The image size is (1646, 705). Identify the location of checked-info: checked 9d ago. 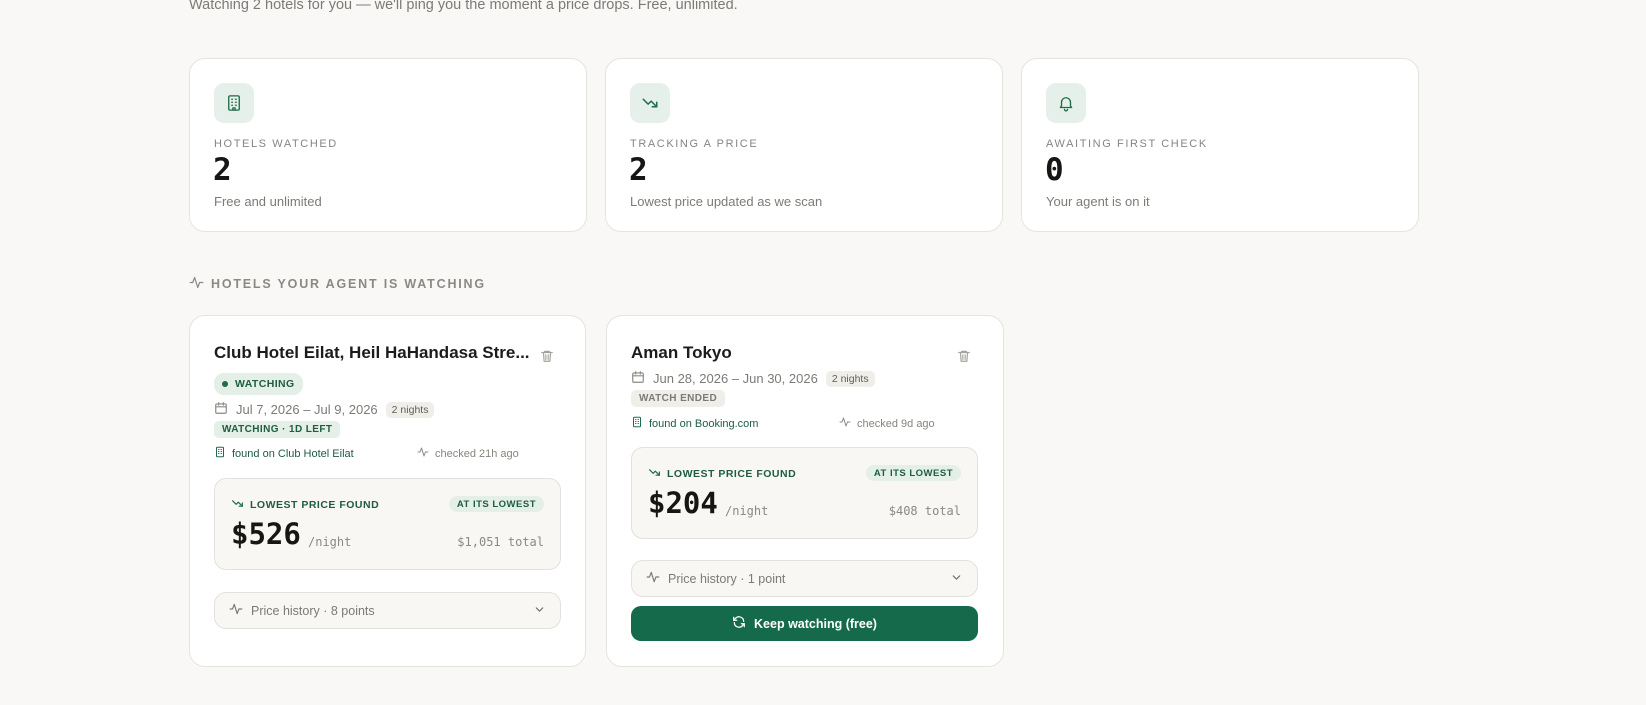
(887, 423).